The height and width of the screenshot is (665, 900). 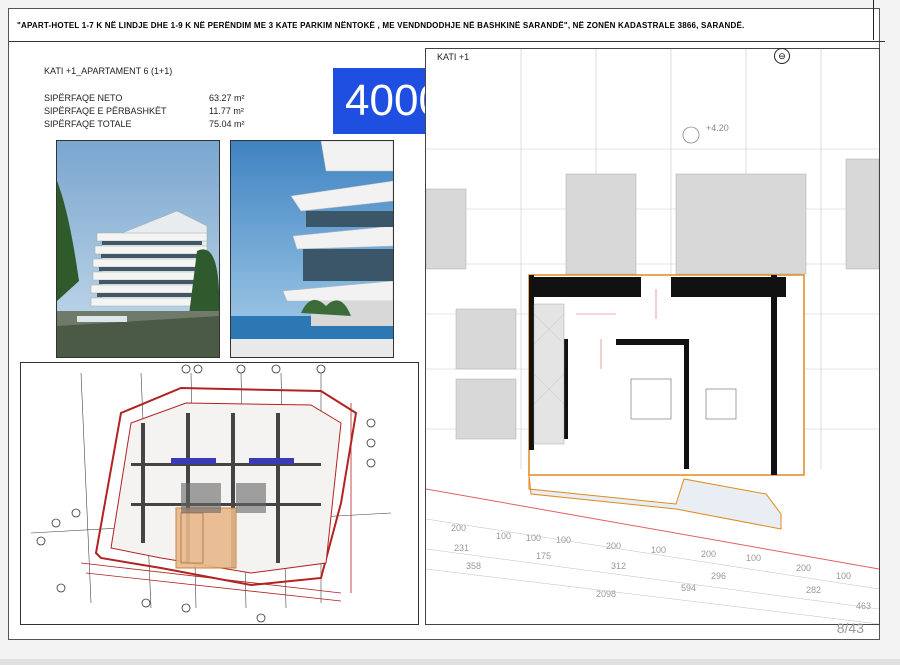 What do you see at coordinates (873, 20) in the screenshot?
I see `divider` at bounding box center [873, 20].